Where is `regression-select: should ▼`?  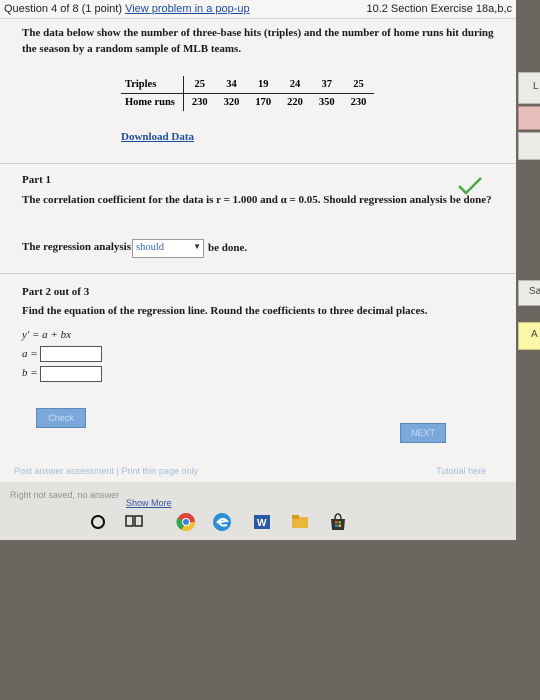
regression-select: should ▼ is located at coordinates (168, 248).